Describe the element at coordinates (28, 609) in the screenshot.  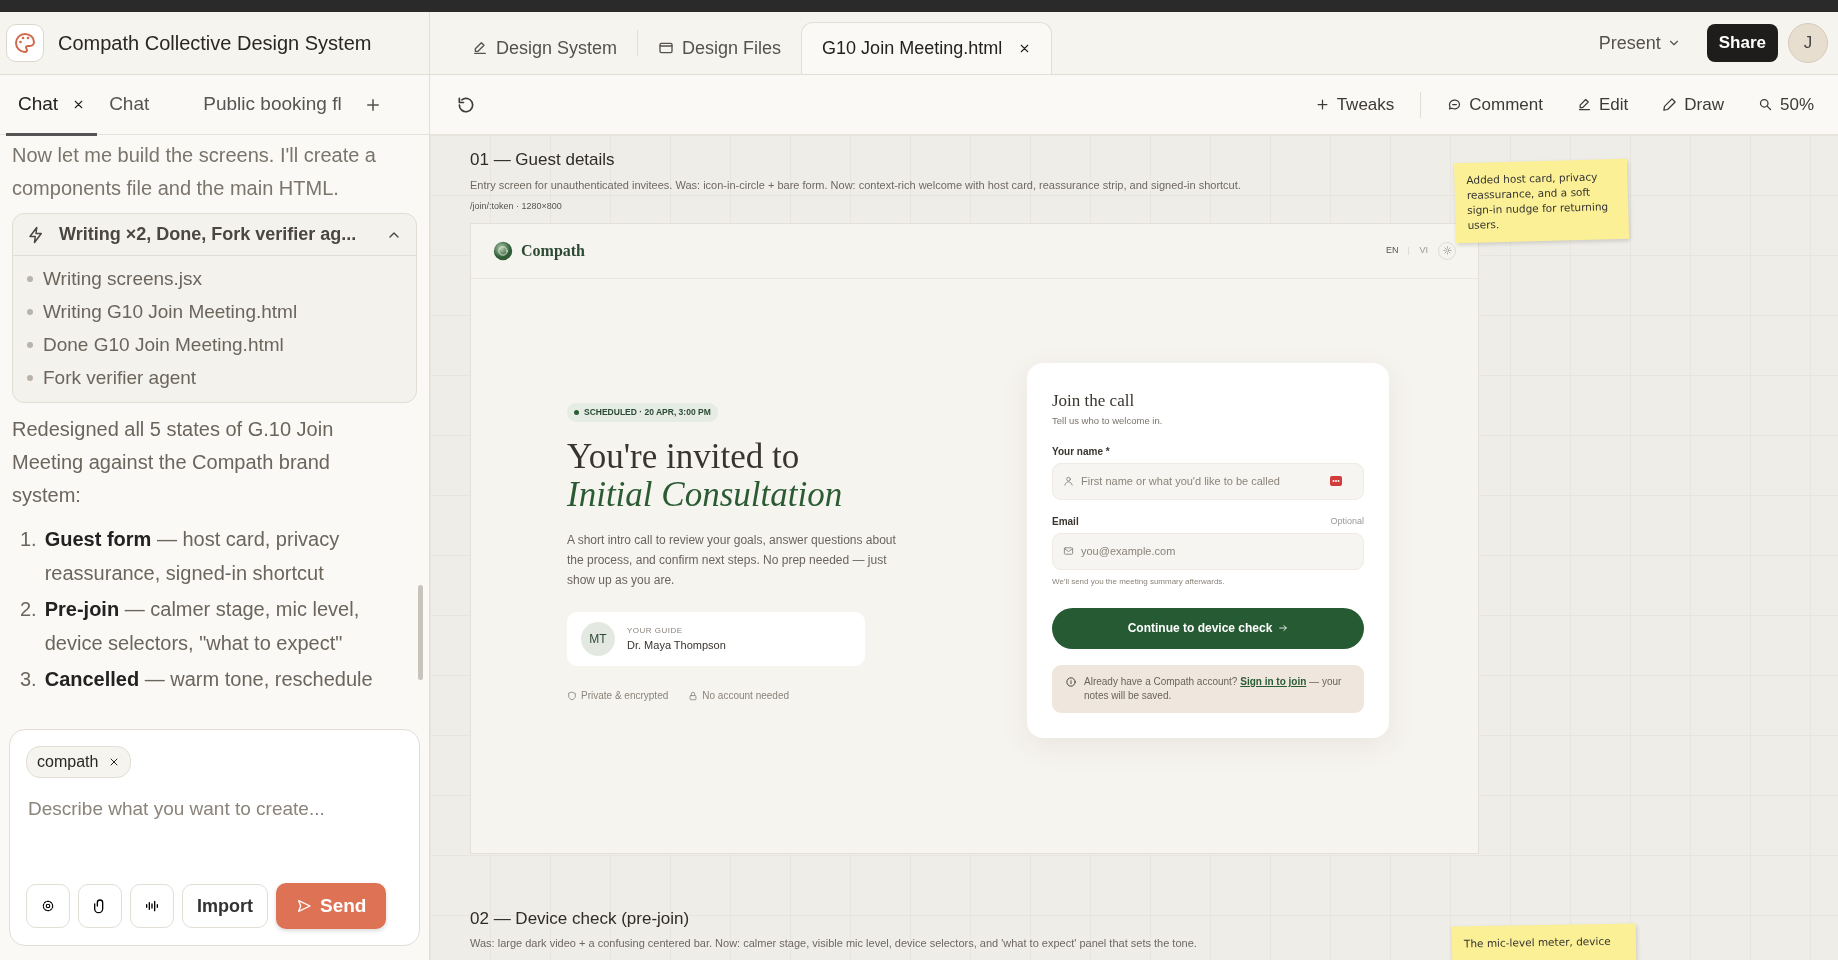
I see `list-number: 2.` at that location.